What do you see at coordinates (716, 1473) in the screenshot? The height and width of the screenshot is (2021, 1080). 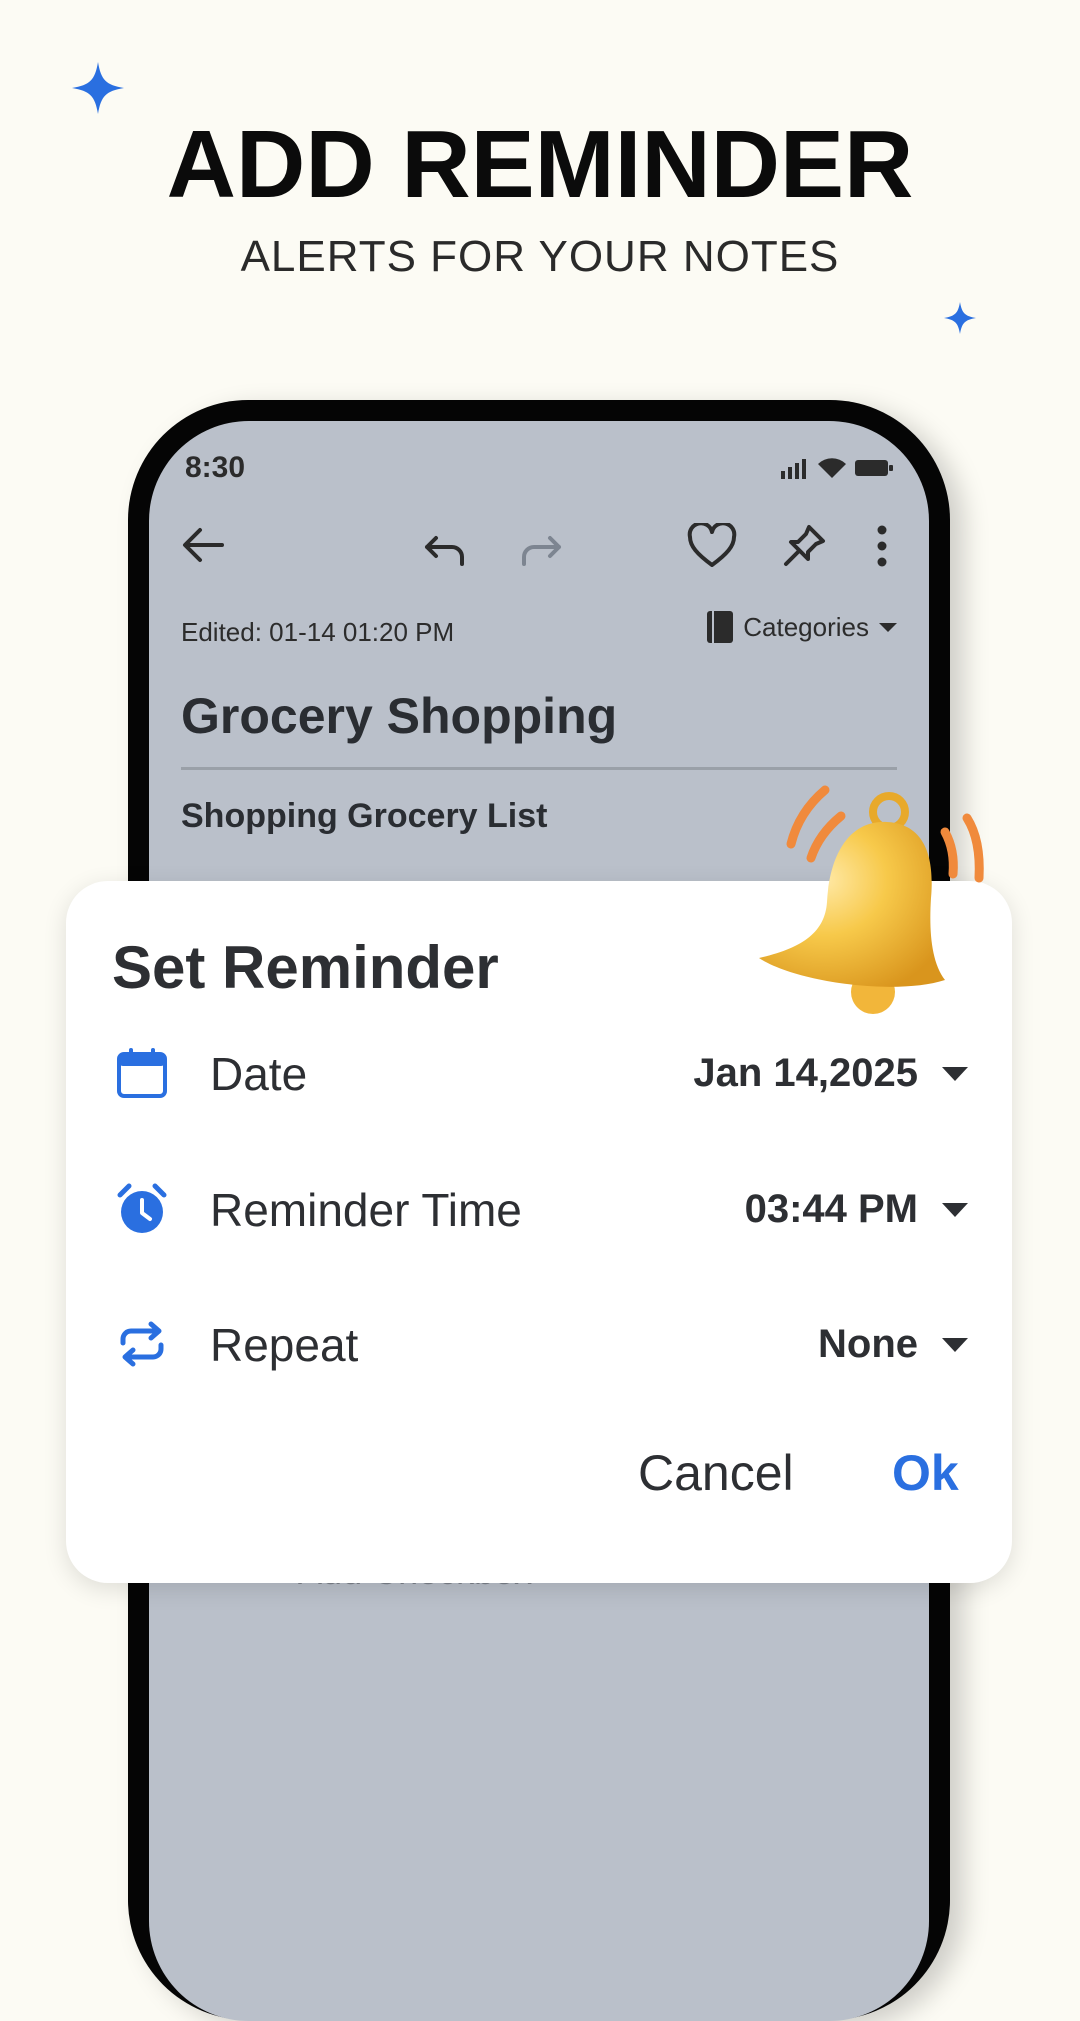 I see `cancel-button: Cancel` at bounding box center [716, 1473].